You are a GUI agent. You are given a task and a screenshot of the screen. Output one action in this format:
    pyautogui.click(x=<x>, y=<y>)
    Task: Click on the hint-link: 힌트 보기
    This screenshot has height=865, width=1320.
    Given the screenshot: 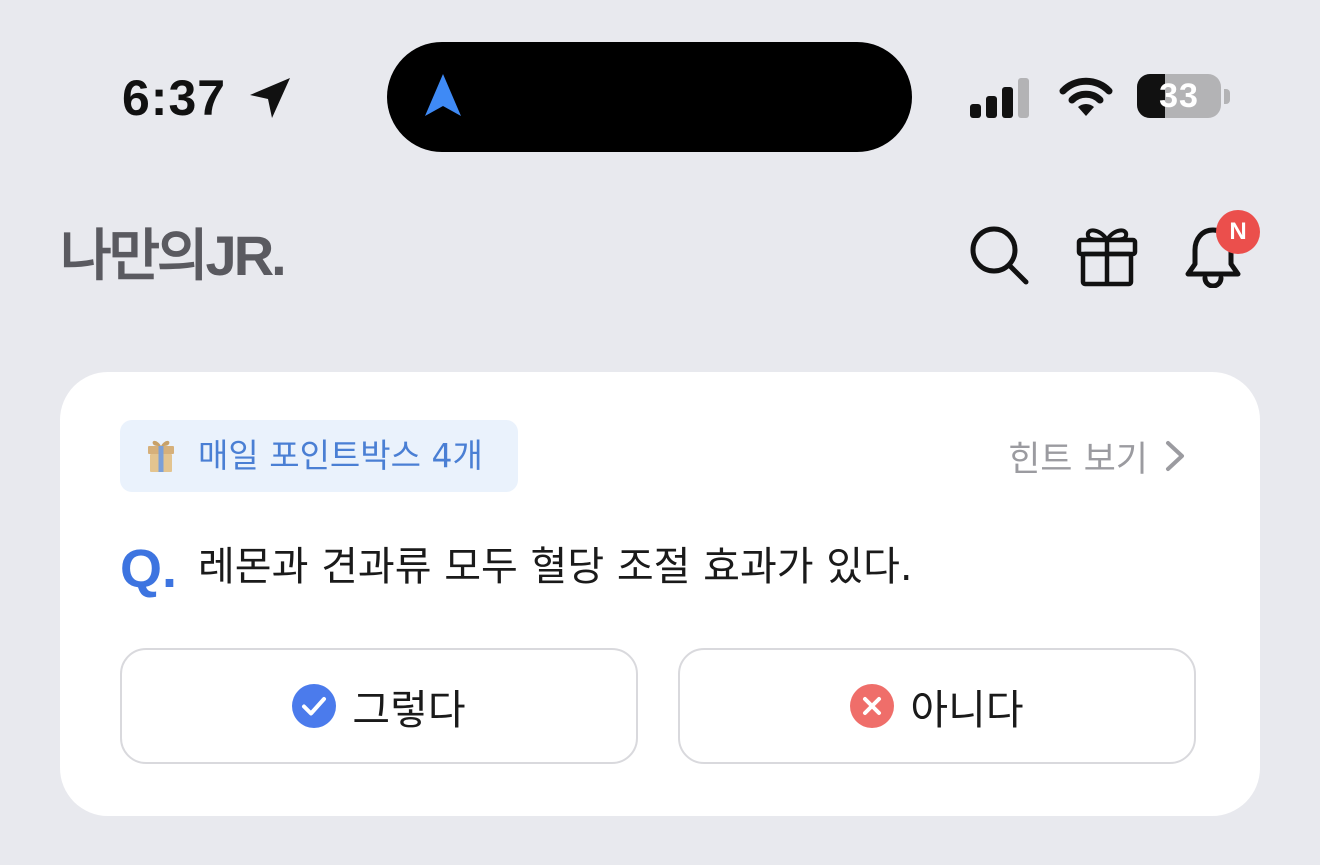 What is the action you would take?
    pyautogui.click(x=1098, y=456)
    